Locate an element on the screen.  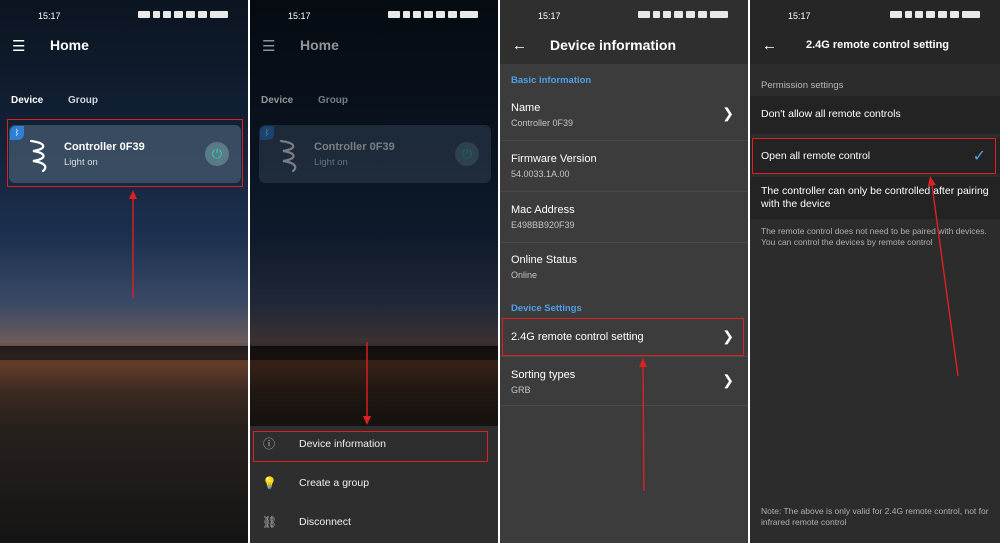
page-title: Device information is located at coordinates (613, 45).